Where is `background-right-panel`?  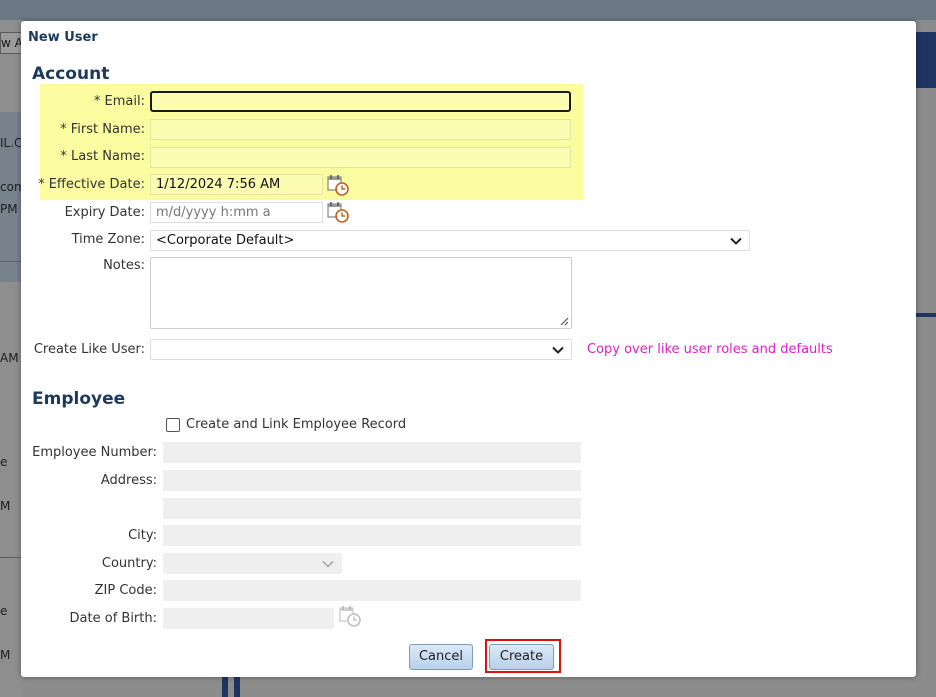
background-right-panel is located at coordinates (926, 358).